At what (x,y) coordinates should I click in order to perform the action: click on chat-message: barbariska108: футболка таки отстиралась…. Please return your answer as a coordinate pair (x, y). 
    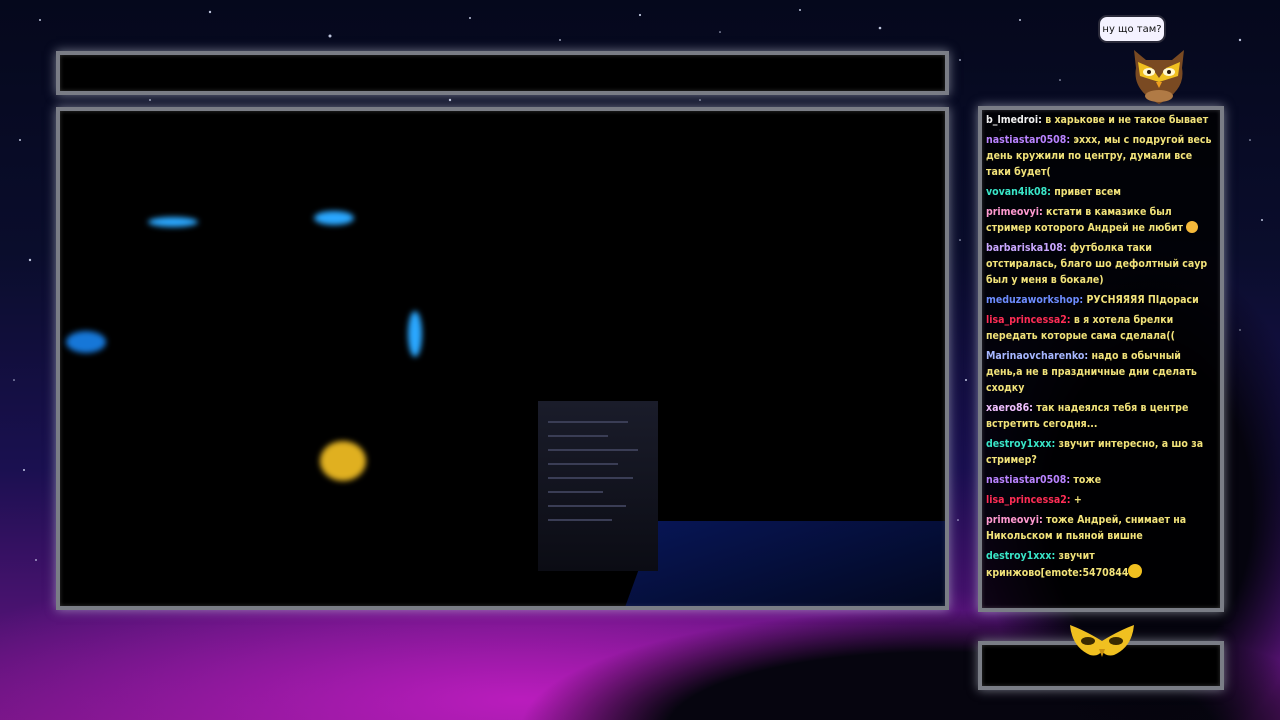
    Looking at the image, I should click on (1100, 264).